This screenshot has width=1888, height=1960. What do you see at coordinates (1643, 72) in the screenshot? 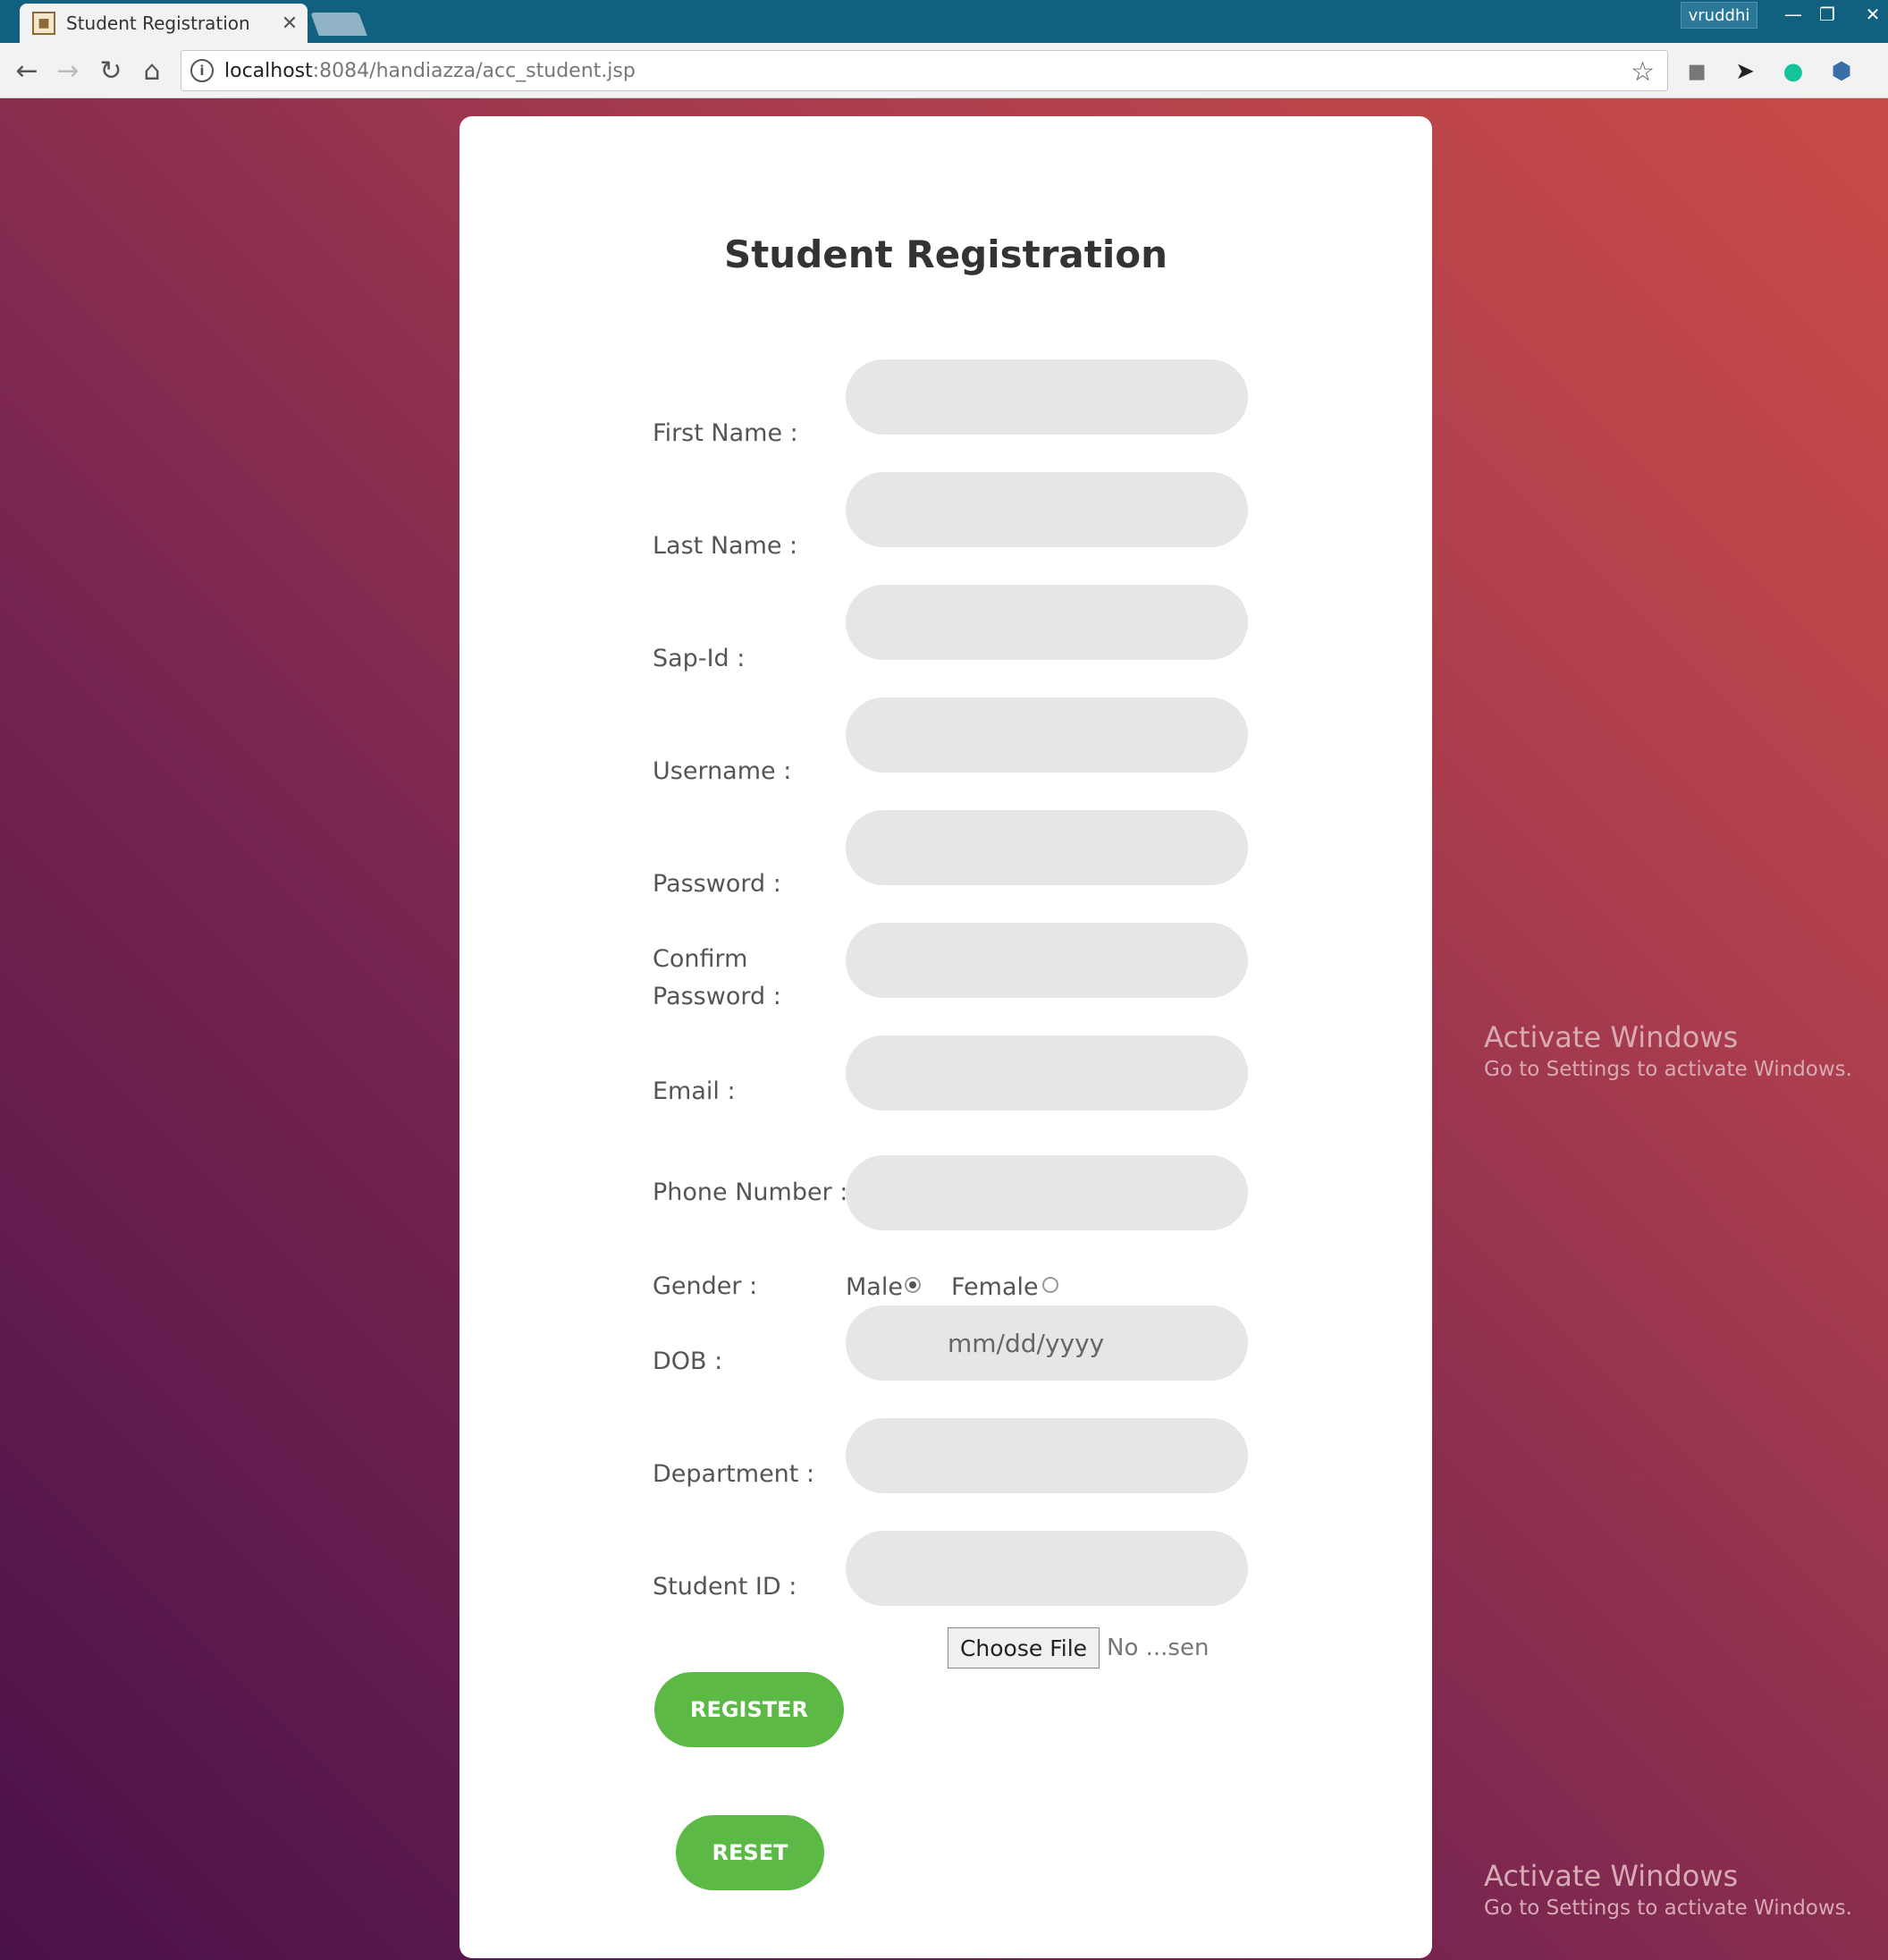
I see `bookmark-star-icon: ☆` at bounding box center [1643, 72].